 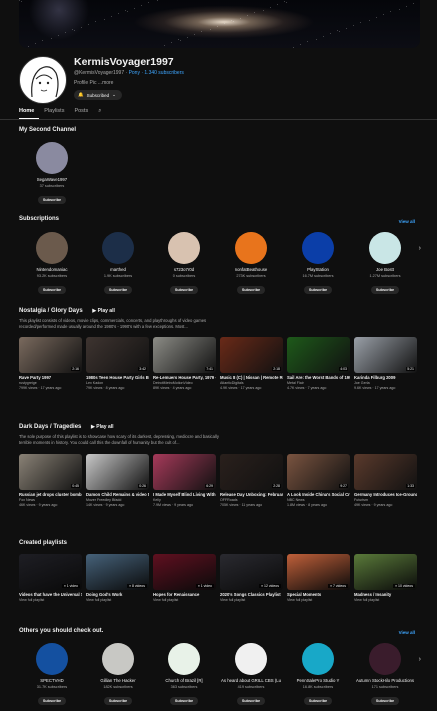 I want to click on channel-description: Profile Pic ...more, so click(x=93, y=83).